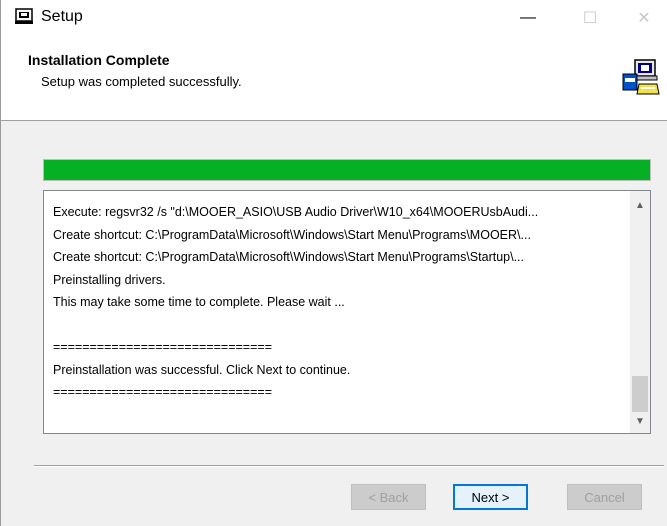 The width and height of the screenshot is (667, 526). I want to click on window-title: Setup, so click(62, 16).